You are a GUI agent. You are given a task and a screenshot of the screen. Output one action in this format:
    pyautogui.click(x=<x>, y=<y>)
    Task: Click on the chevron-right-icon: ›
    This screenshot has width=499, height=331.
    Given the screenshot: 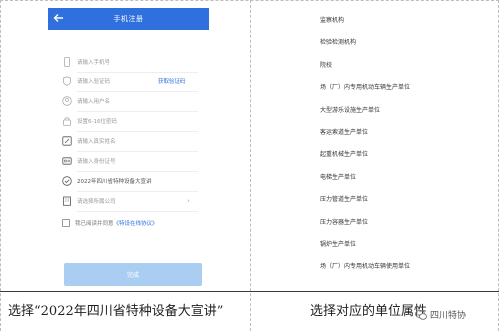 What is the action you would take?
    pyautogui.click(x=188, y=201)
    